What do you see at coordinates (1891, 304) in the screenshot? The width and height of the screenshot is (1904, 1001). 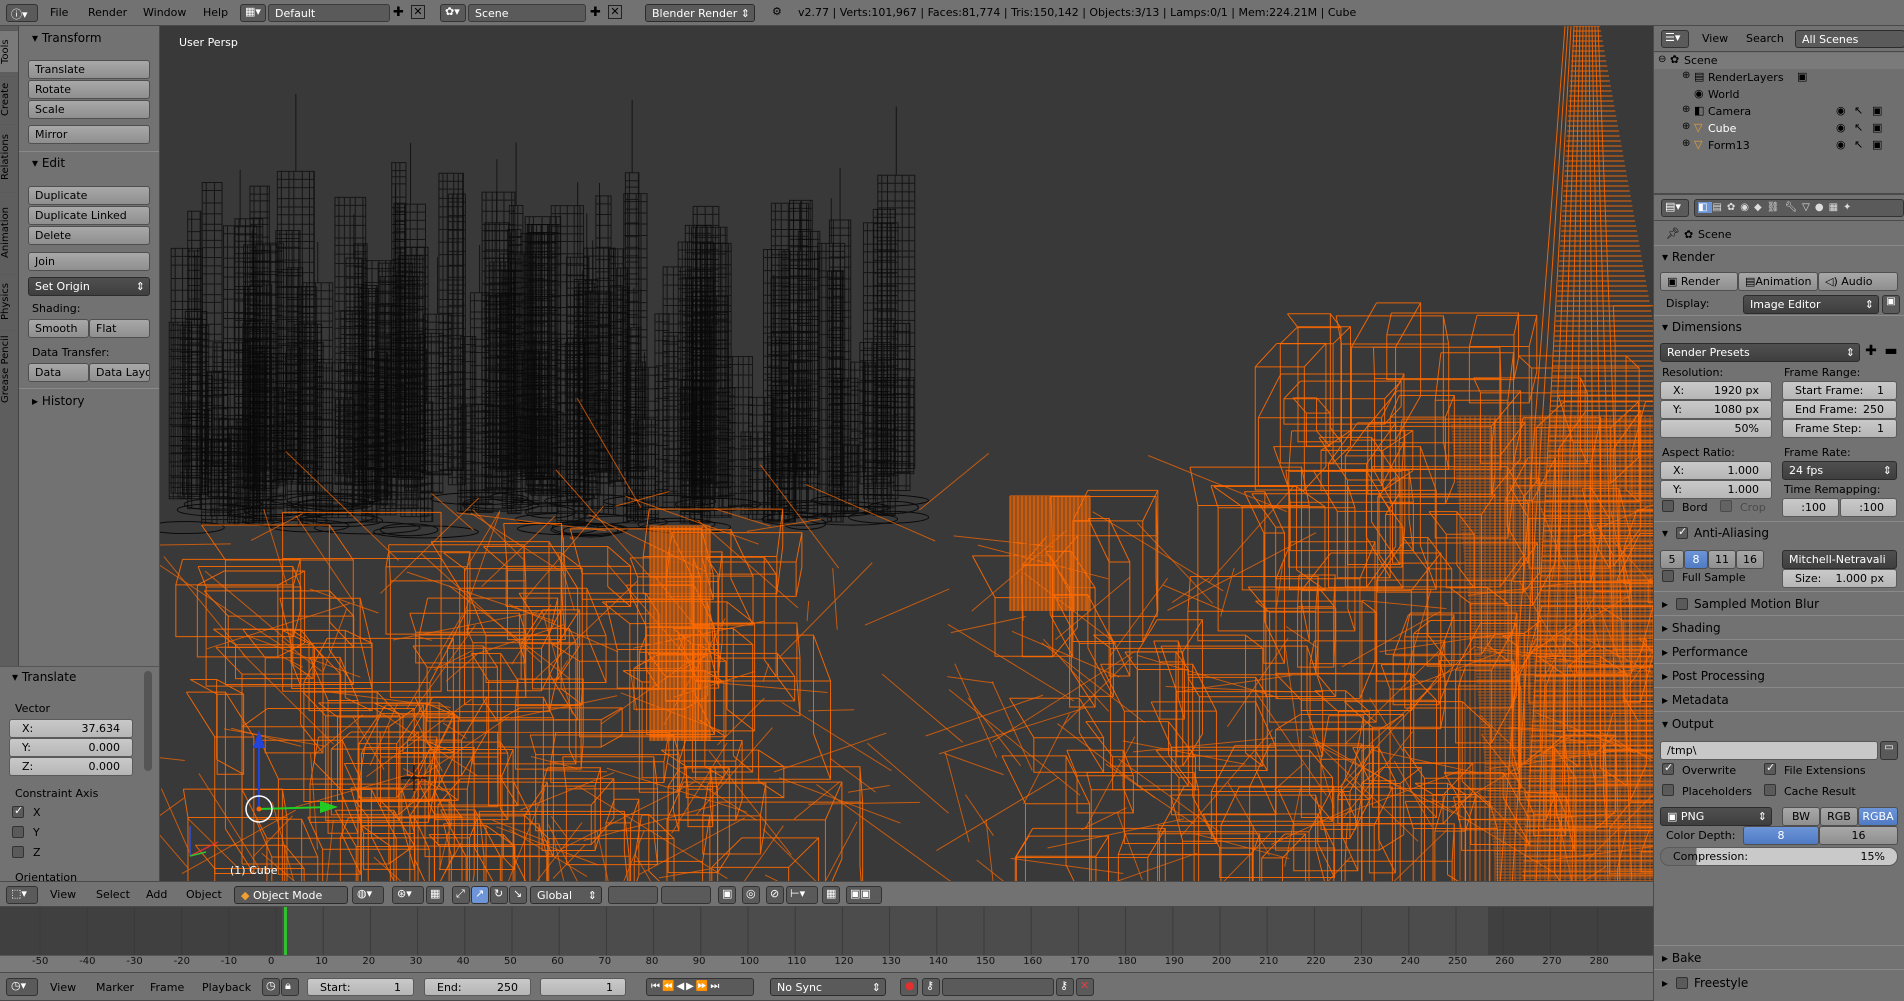 I see `lock-interface-button: ▣` at bounding box center [1891, 304].